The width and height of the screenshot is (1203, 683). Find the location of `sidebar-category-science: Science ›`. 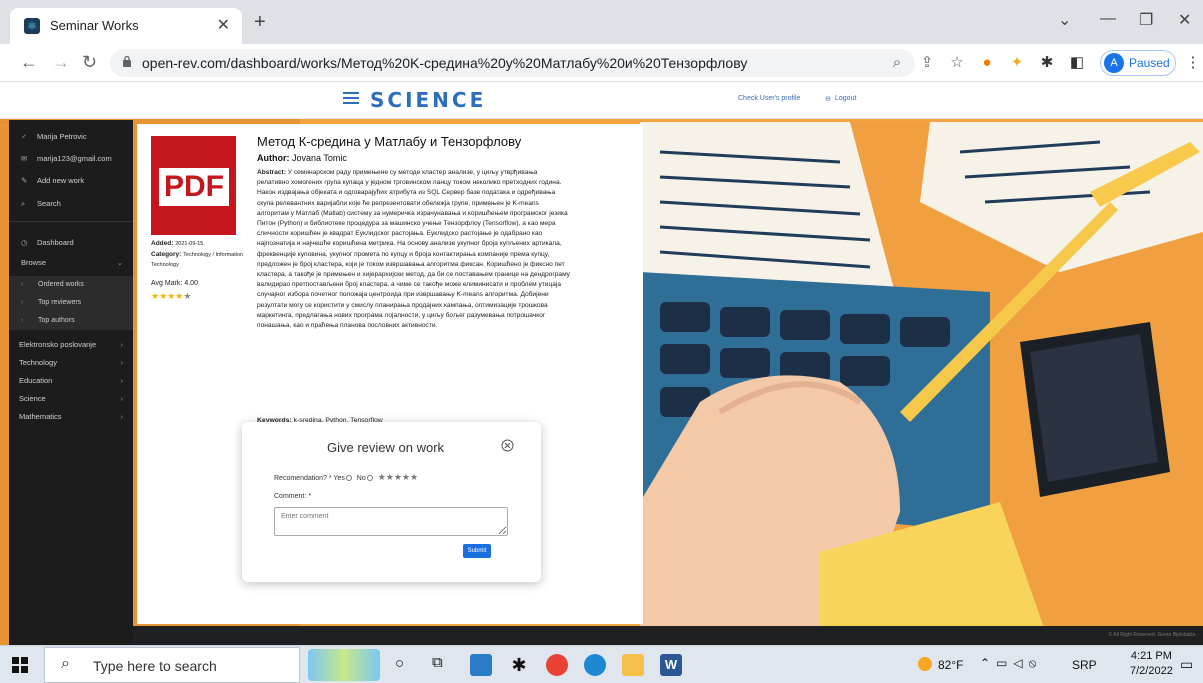

sidebar-category-science: Science › is located at coordinates (71, 398).